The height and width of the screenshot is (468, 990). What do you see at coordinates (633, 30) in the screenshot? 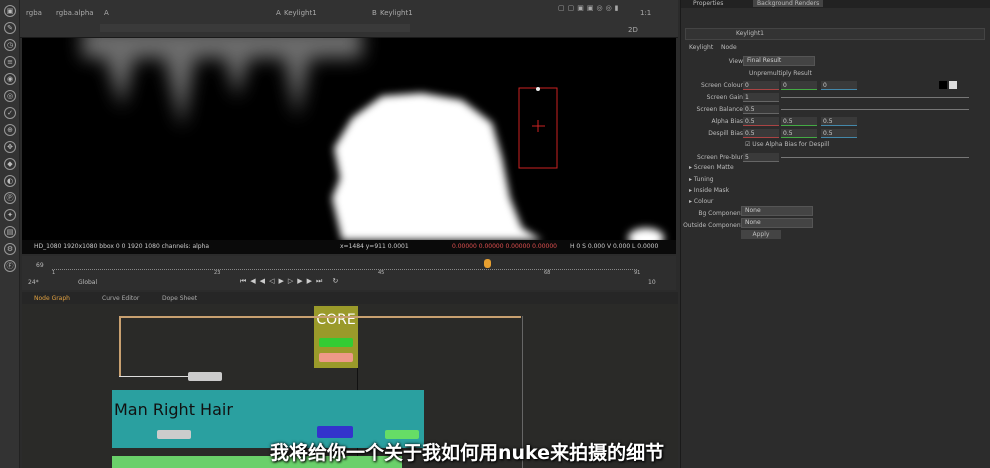
I see `view-mode-dropdown: 2D` at bounding box center [633, 30].